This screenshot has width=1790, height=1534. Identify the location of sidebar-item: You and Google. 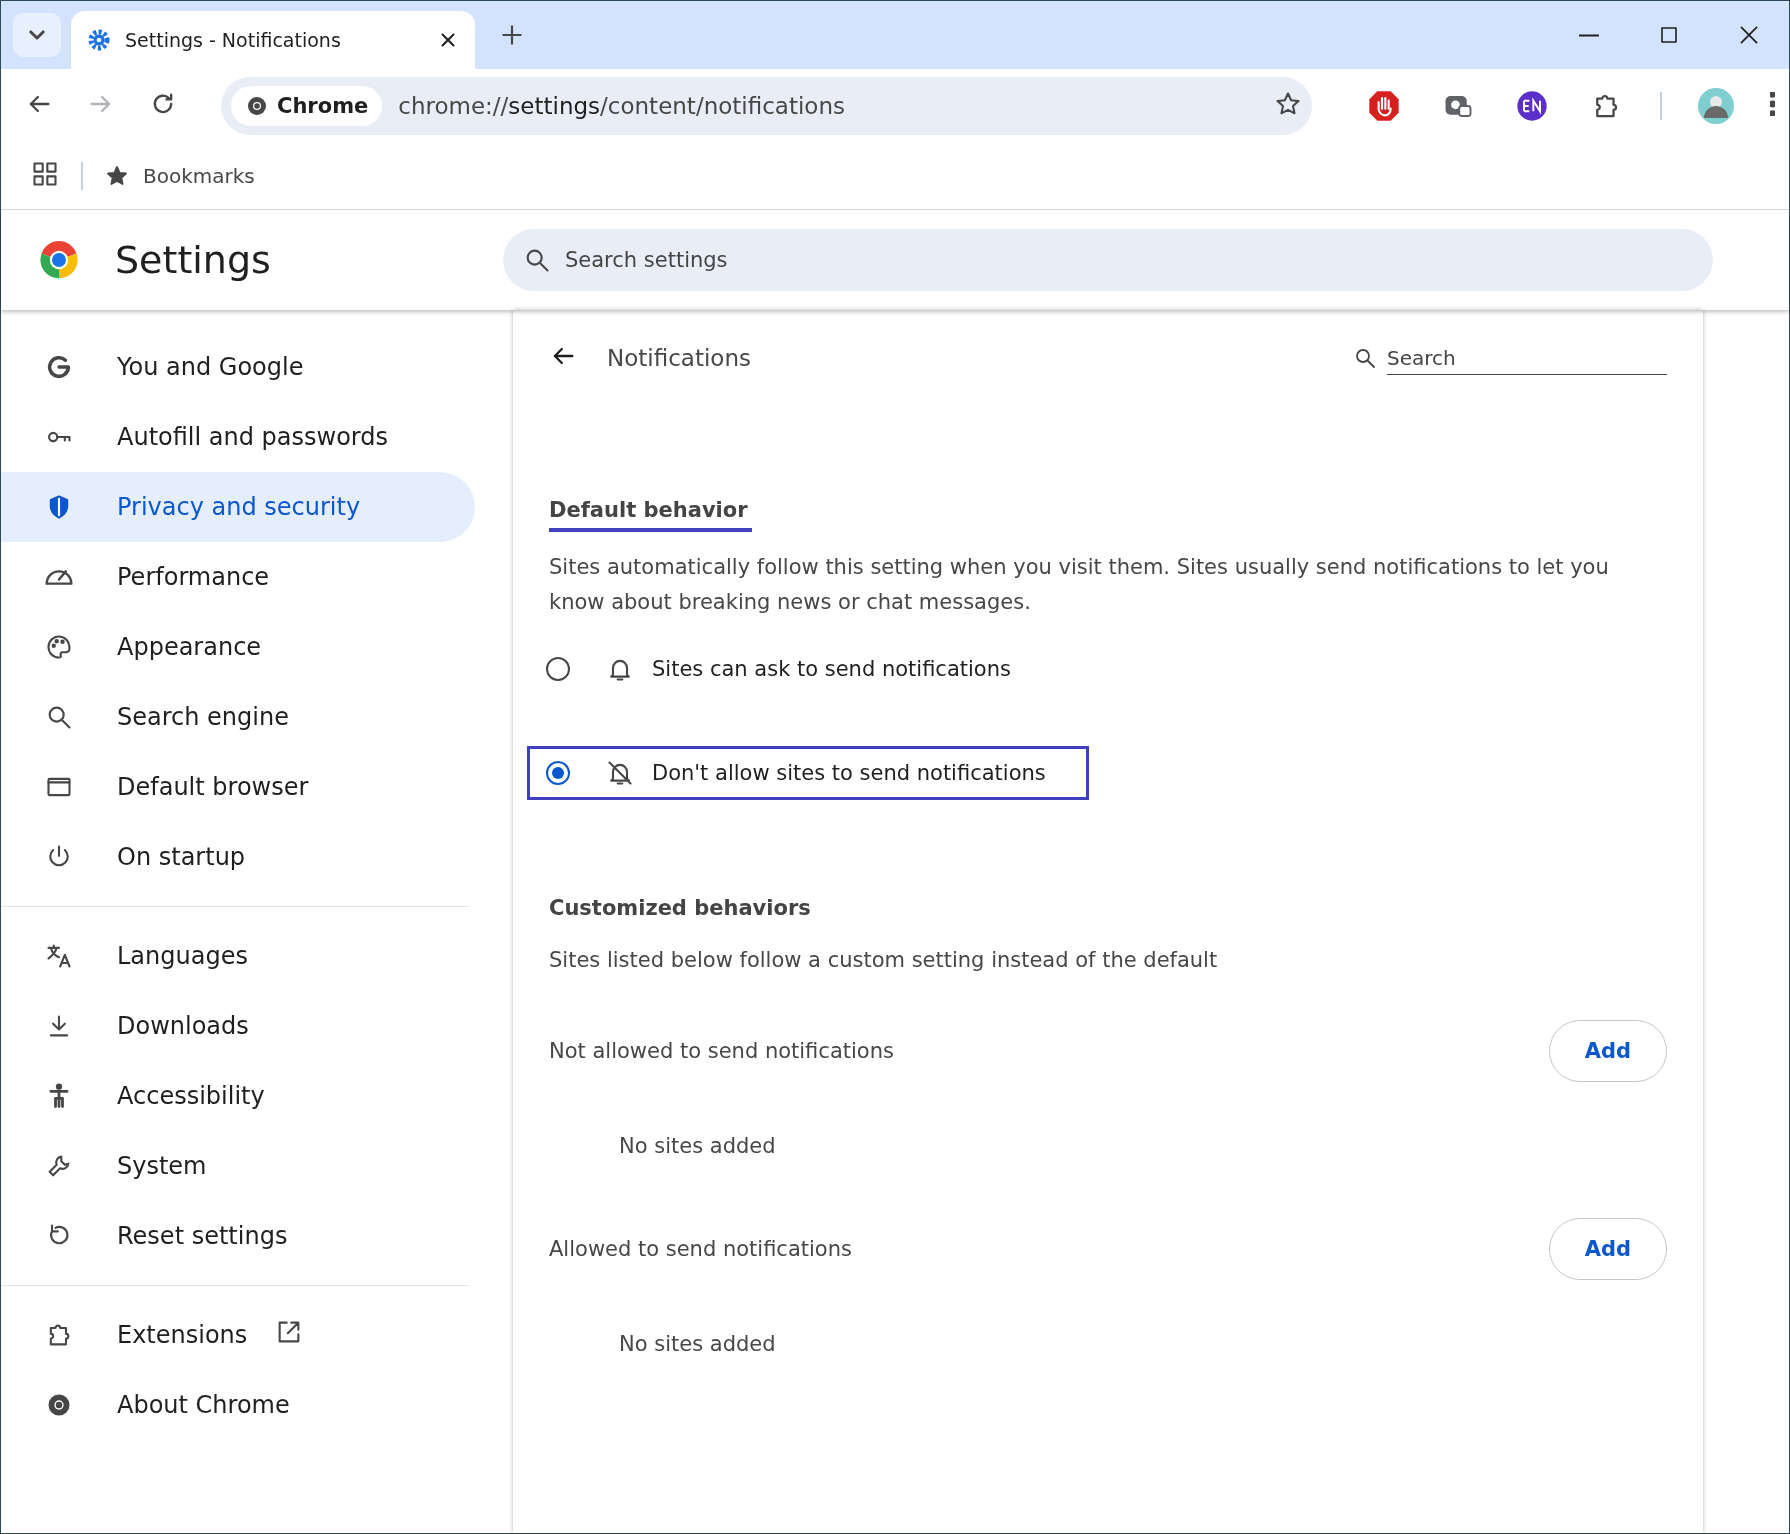
(235, 367).